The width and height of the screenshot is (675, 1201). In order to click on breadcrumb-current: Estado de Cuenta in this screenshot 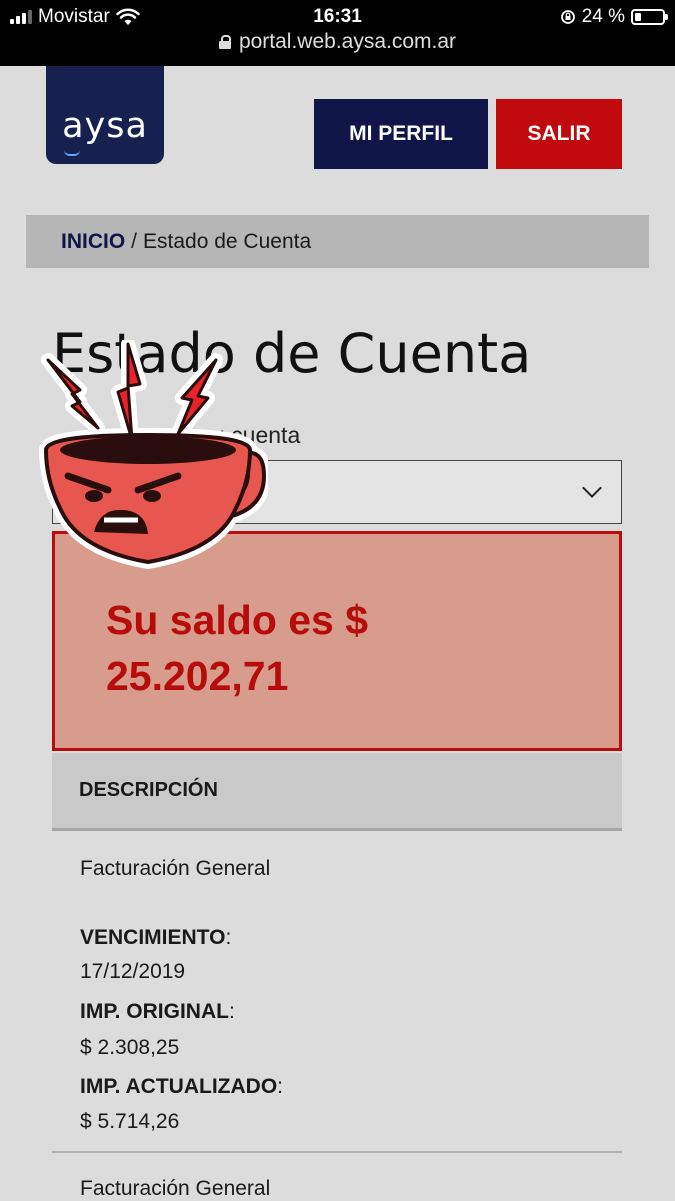, I will do `click(227, 241)`.